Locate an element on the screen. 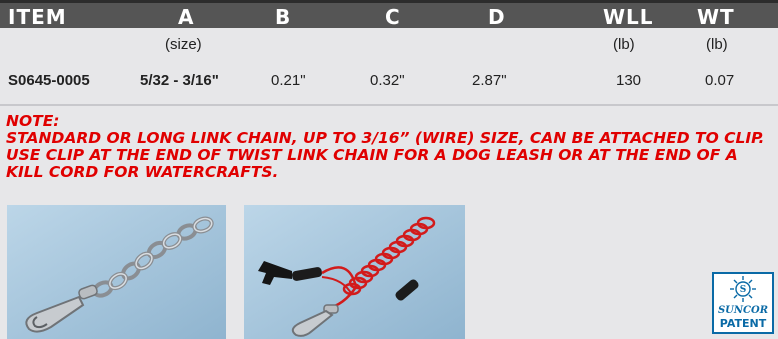 This screenshot has width=778, height=339. header-wt: WT is located at coordinates (716, 17).